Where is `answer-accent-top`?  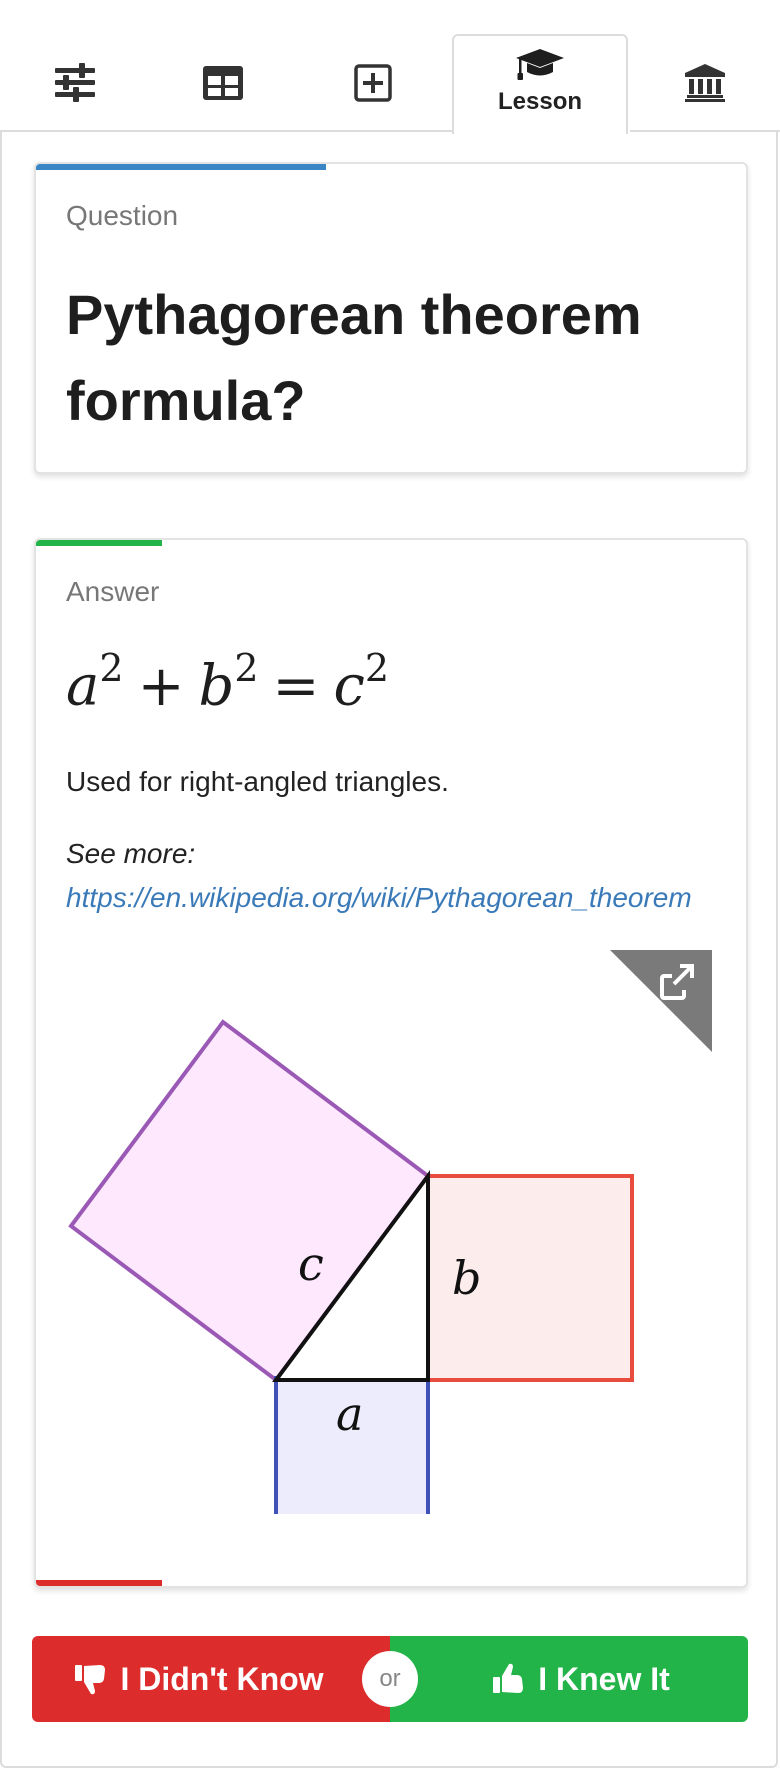 answer-accent-top is located at coordinates (99, 543).